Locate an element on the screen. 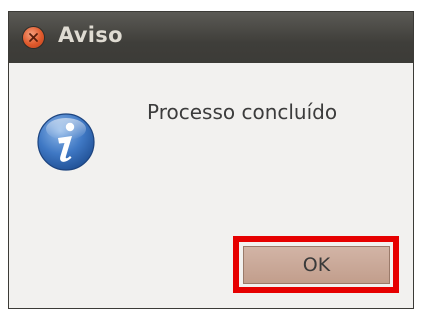  dialog-message: Processo concluído is located at coordinates (242, 112).